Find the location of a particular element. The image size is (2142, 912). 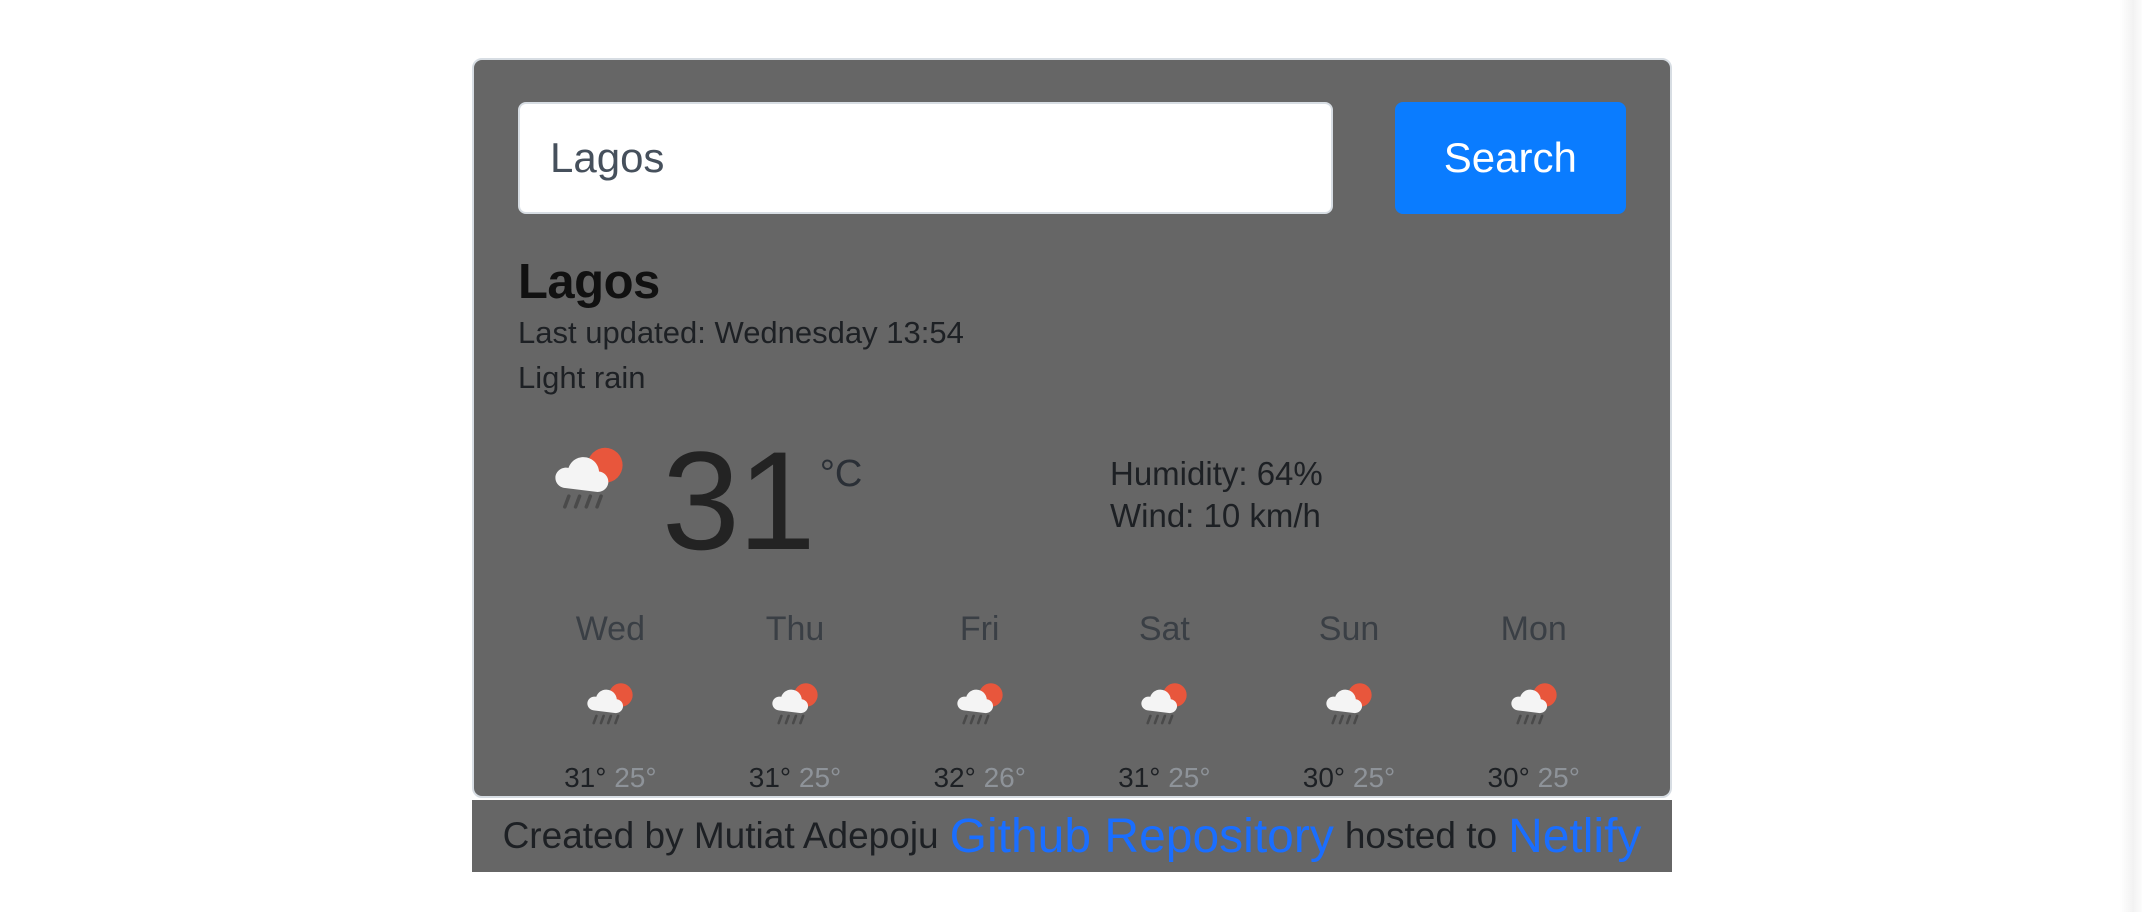

forecast-day: Thu 31° 25° is located at coordinates (795, 703).